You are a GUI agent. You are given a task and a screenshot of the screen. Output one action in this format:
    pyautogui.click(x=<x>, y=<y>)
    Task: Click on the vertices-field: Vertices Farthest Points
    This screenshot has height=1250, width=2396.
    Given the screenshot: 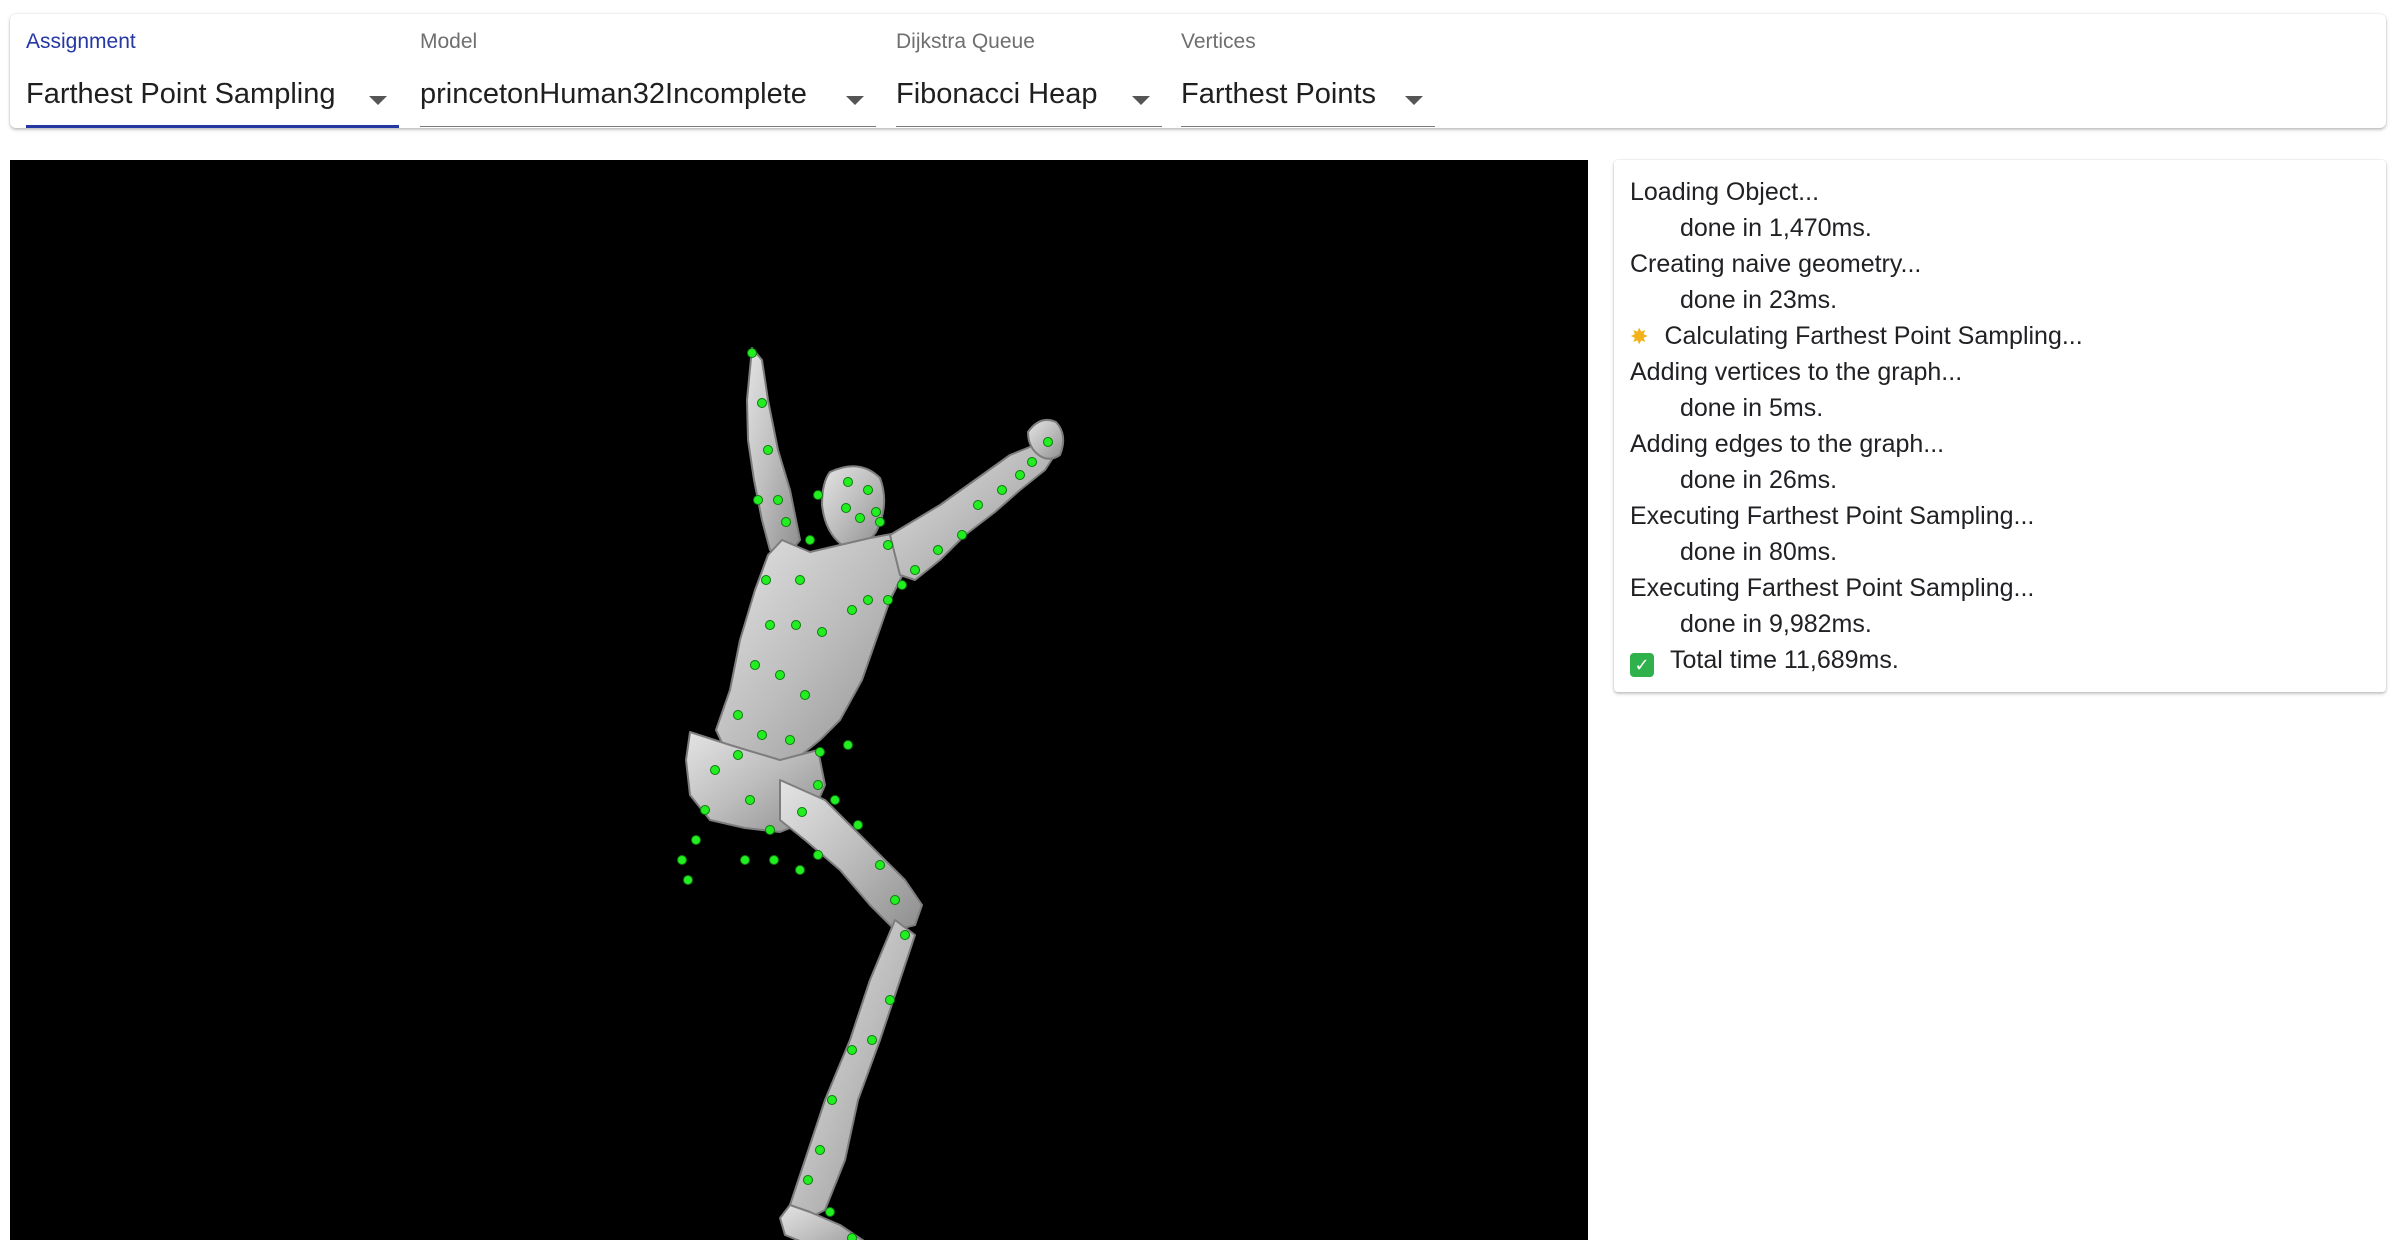 What is the action you would take?
    pyautogui.click(x=1308, y=71)
    